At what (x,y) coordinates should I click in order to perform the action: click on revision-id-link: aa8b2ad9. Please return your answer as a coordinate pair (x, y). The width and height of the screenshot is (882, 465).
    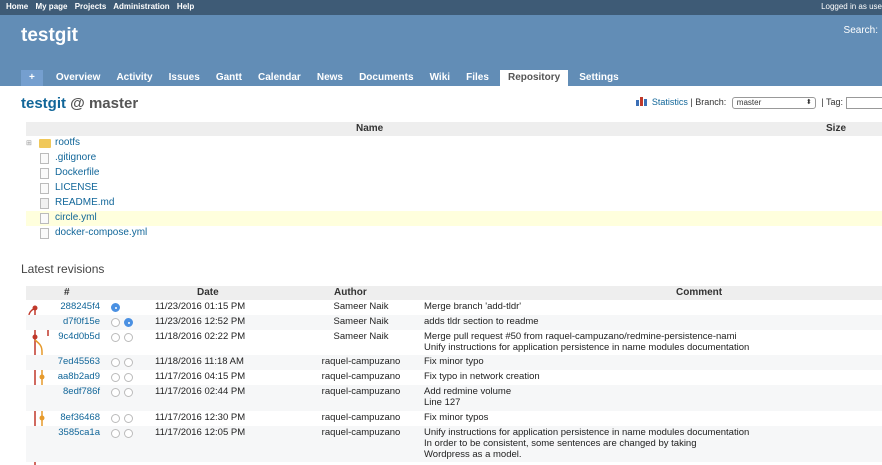
    Looking at the image, I should click on (63, 376).